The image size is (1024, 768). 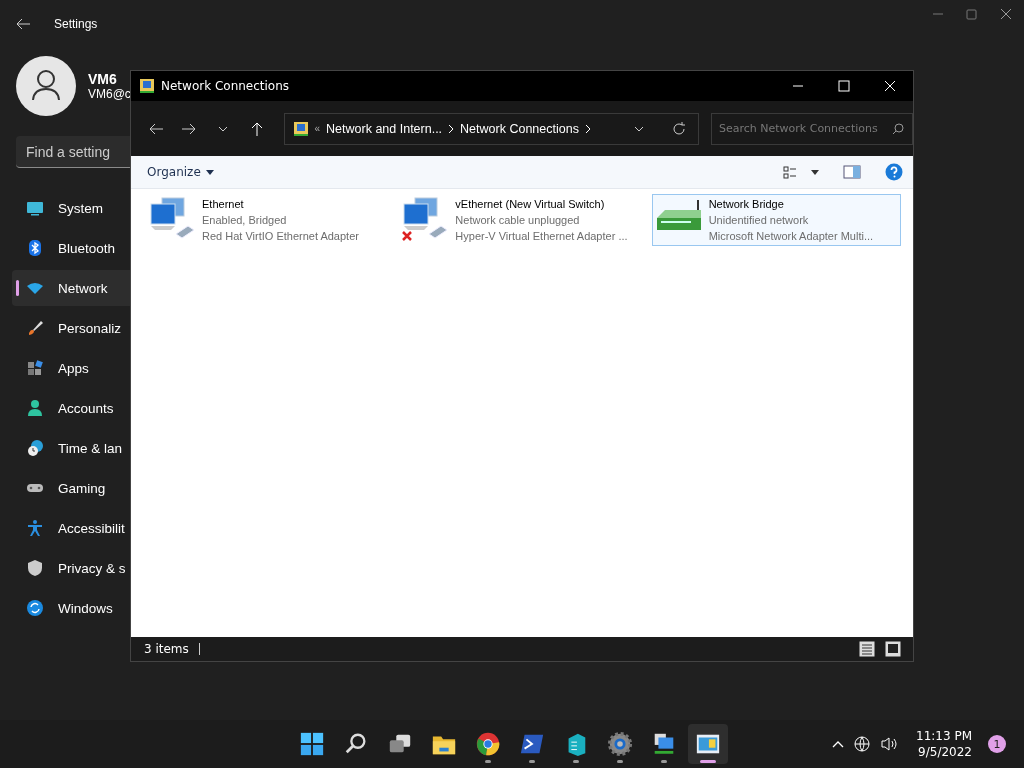 I want to click on window-title: Network Connections, so click(x=226, y=86).